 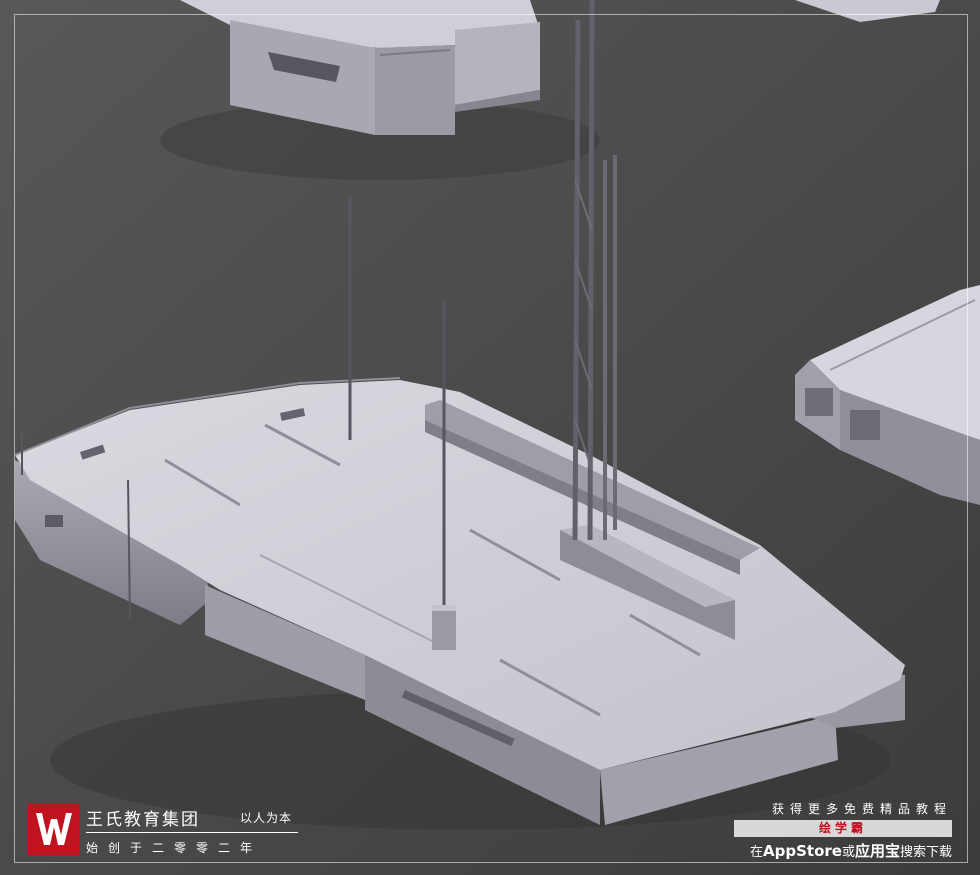 I want to click on promo-block: 获得更多免费精品教程 绘学霸 在AppStore或应用宝搜索下载, so click(x=844, y=830).